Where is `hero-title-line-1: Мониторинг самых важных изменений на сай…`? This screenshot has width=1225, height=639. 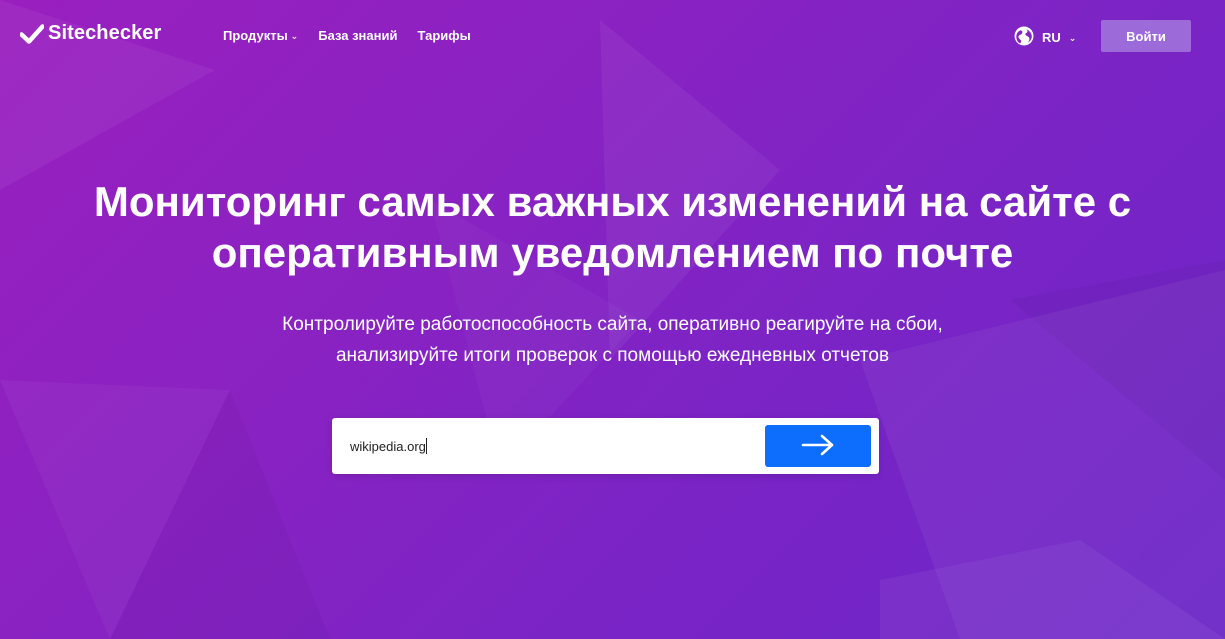 hero-title-line-1: Мониторинг самых важных изменений на сай… is located at coordinates (612, 201).